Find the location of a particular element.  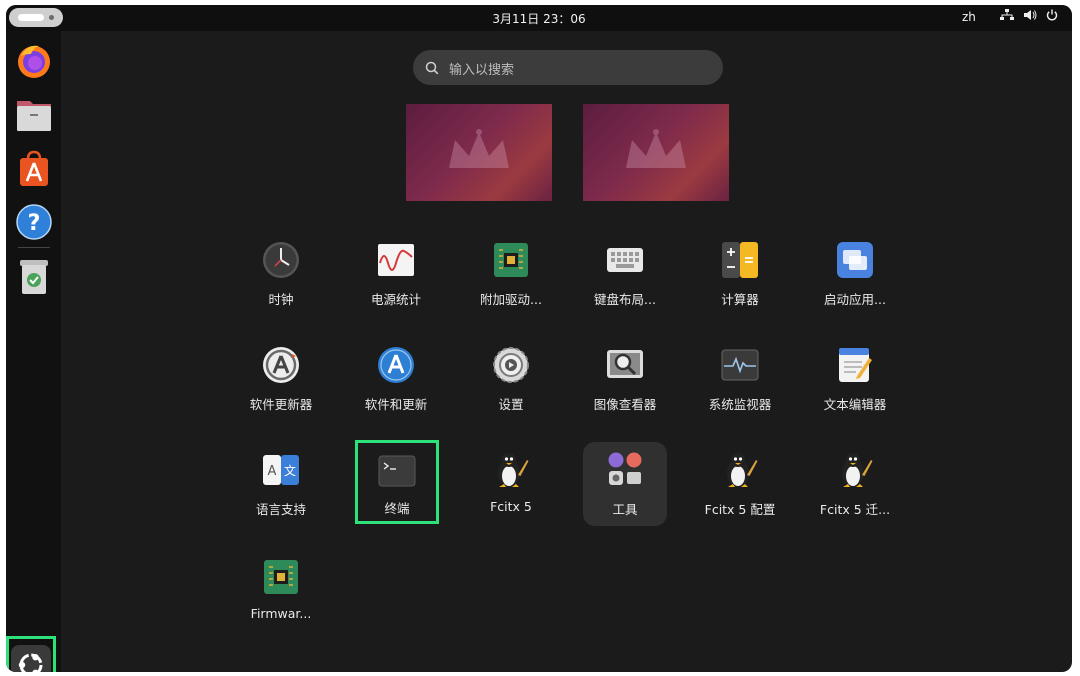

dock-separator is located at coordinates (34, 247).